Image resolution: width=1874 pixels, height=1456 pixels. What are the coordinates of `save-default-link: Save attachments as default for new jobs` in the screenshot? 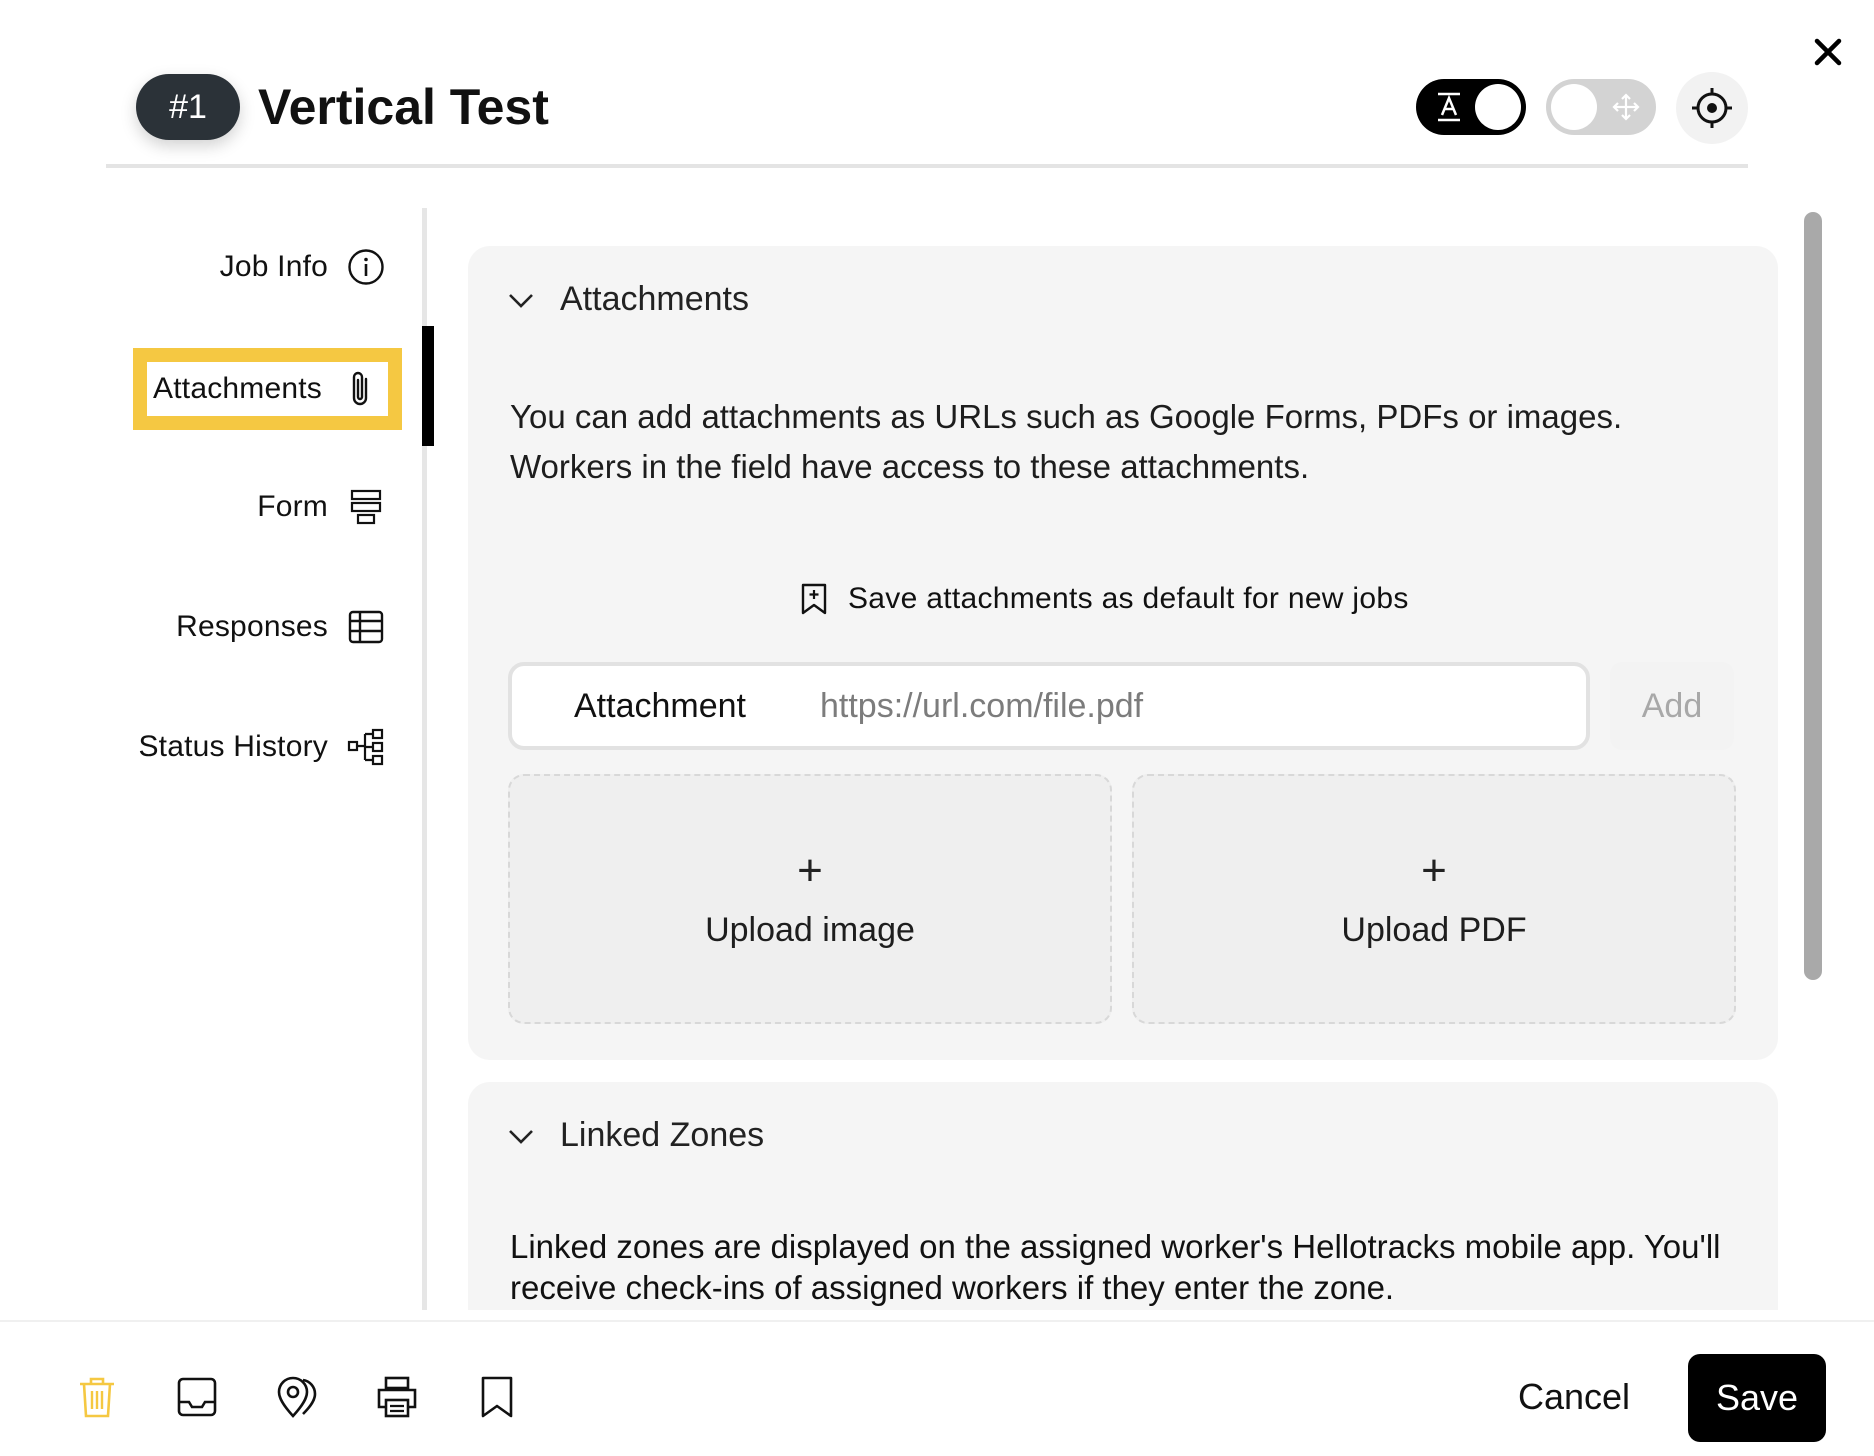 It's located at (1104, 599).